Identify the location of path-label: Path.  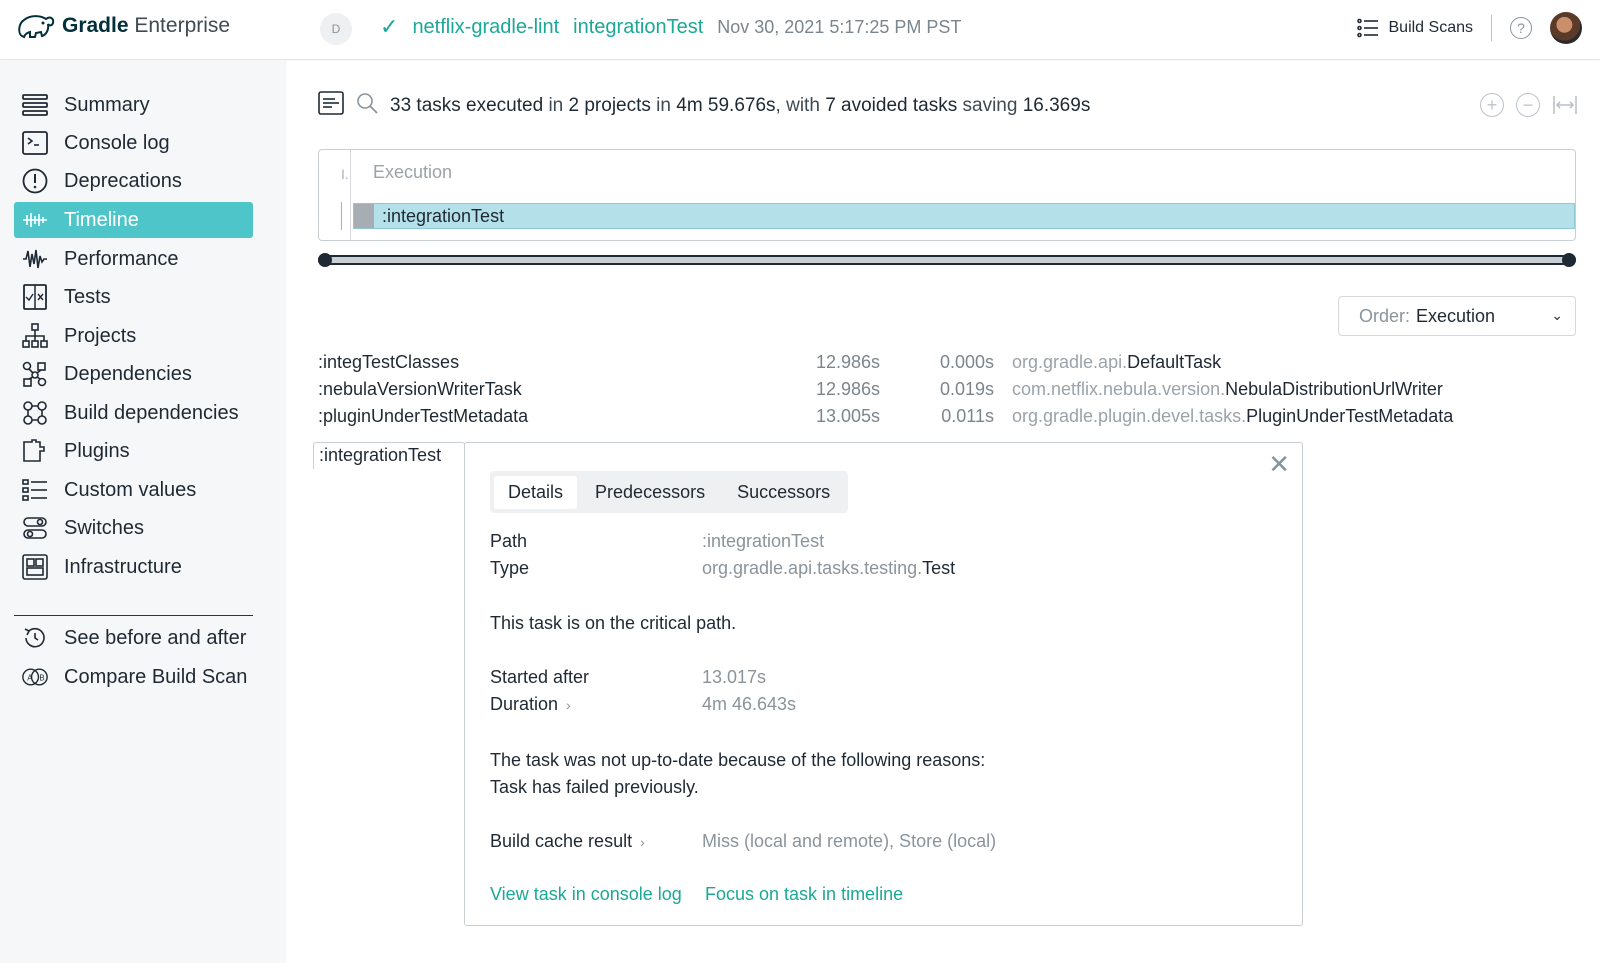
(509, 541).